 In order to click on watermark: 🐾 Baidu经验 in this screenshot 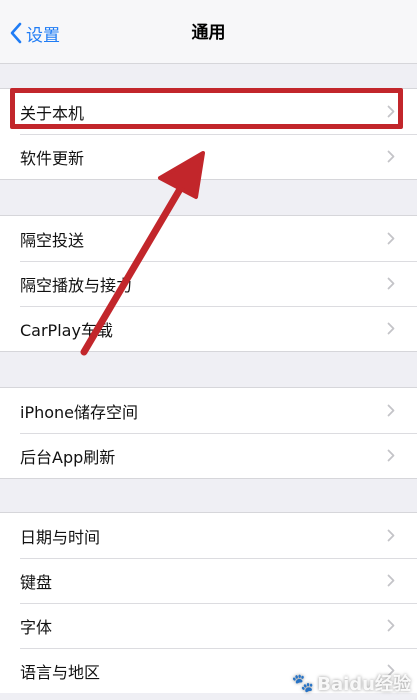, I will do `click(351, 683)`.